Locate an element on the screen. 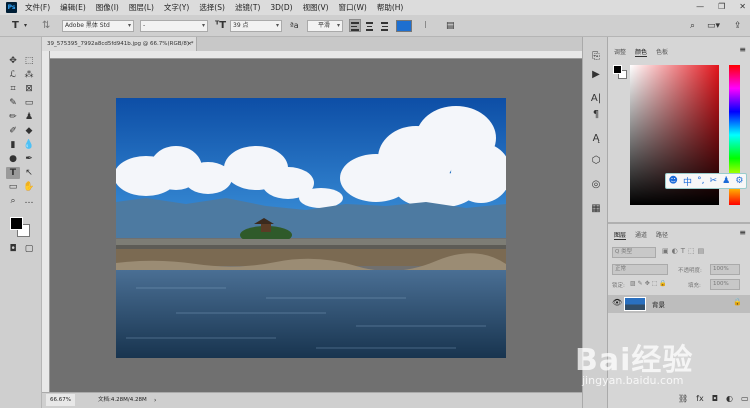  close-tab-icon: × is located at coordinates (189, 44).